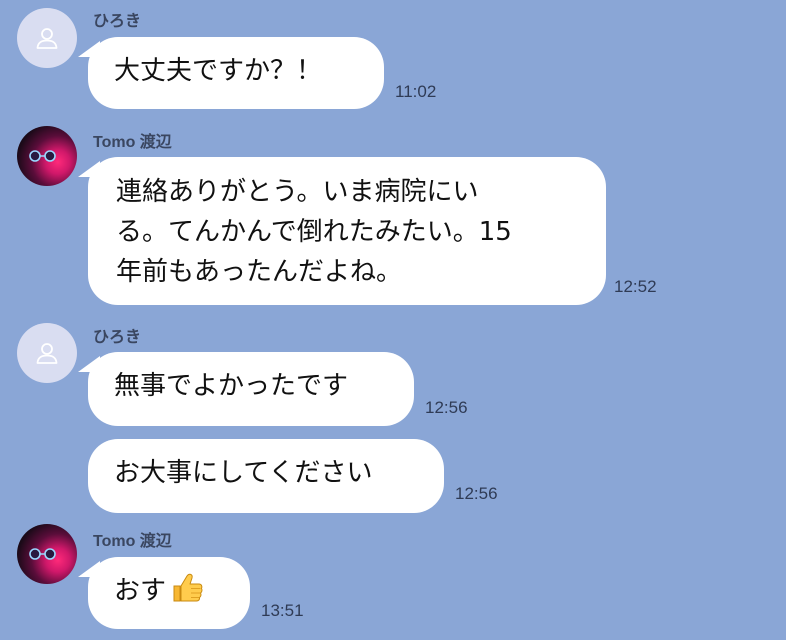 The image size is (786, 640). I want to click on message-bubble: 無事でよかったです, so click(251, 389).